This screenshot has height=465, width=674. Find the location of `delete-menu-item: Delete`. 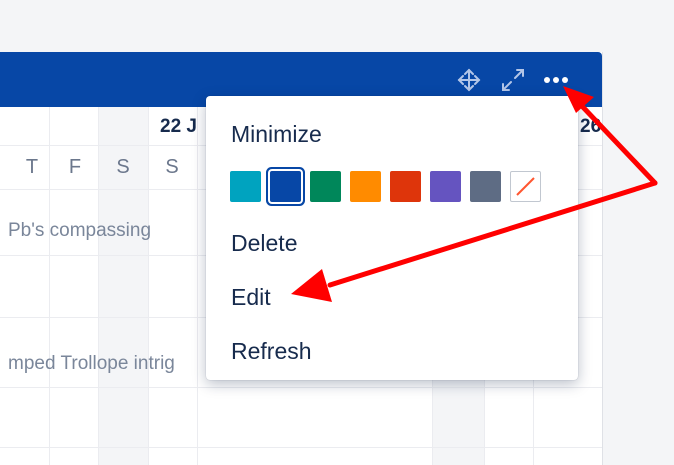

delete-menu-item: Delete is located at coordinates (264, 243).